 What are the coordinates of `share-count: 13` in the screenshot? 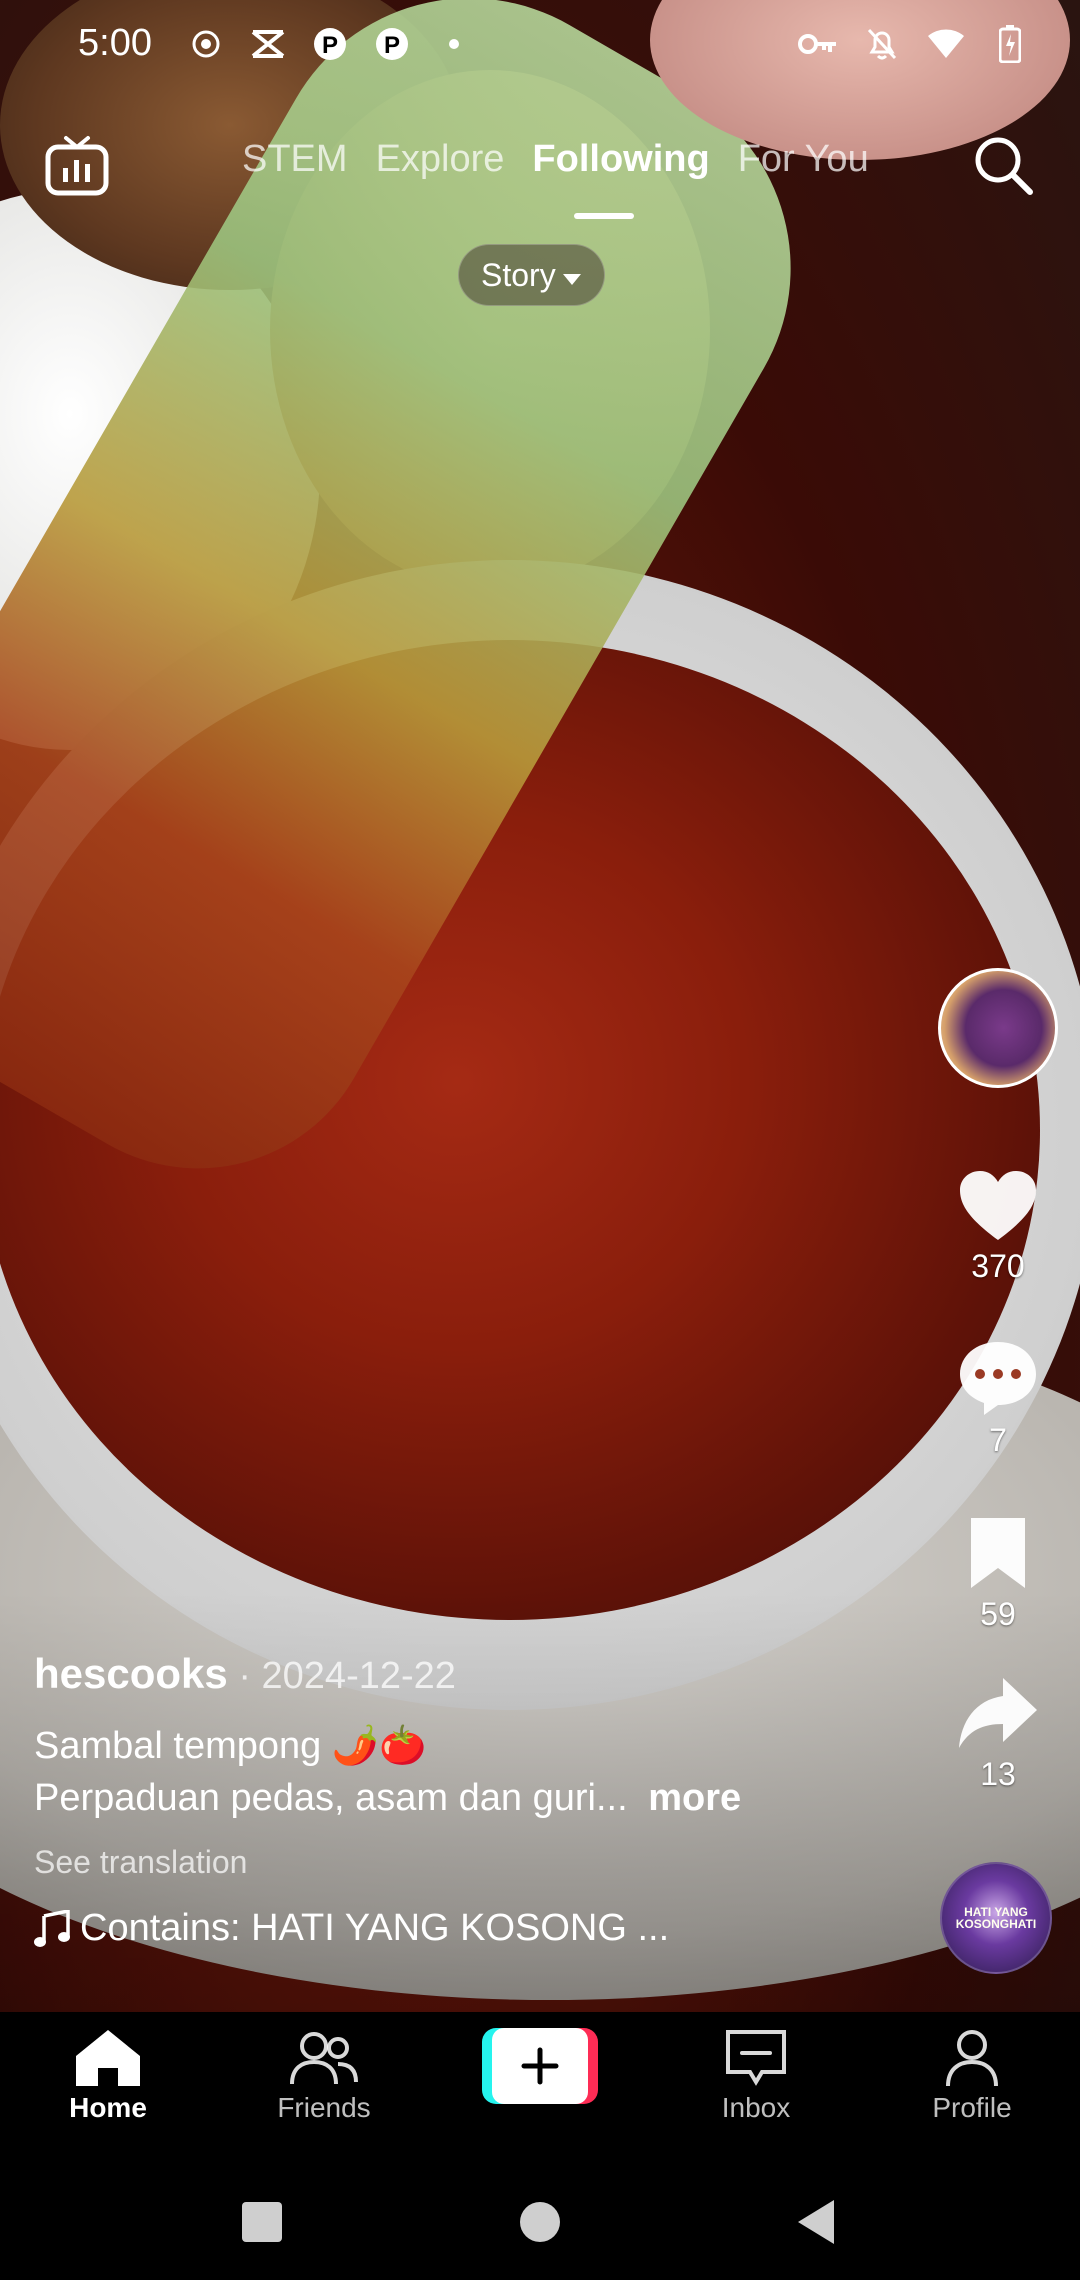 It's located at (998, 1774).